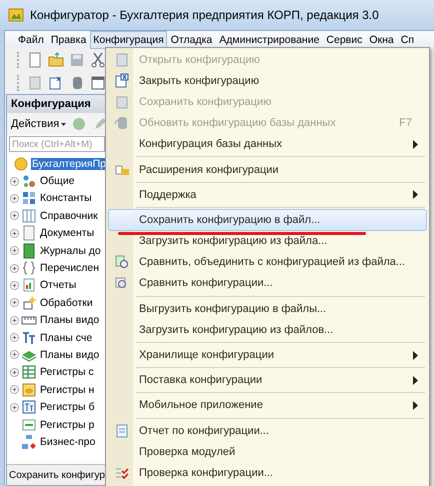  What do you see at coordinates (29, 181) in the screenshot?
I see `shapes-icon` at bounding box center [29, 181].